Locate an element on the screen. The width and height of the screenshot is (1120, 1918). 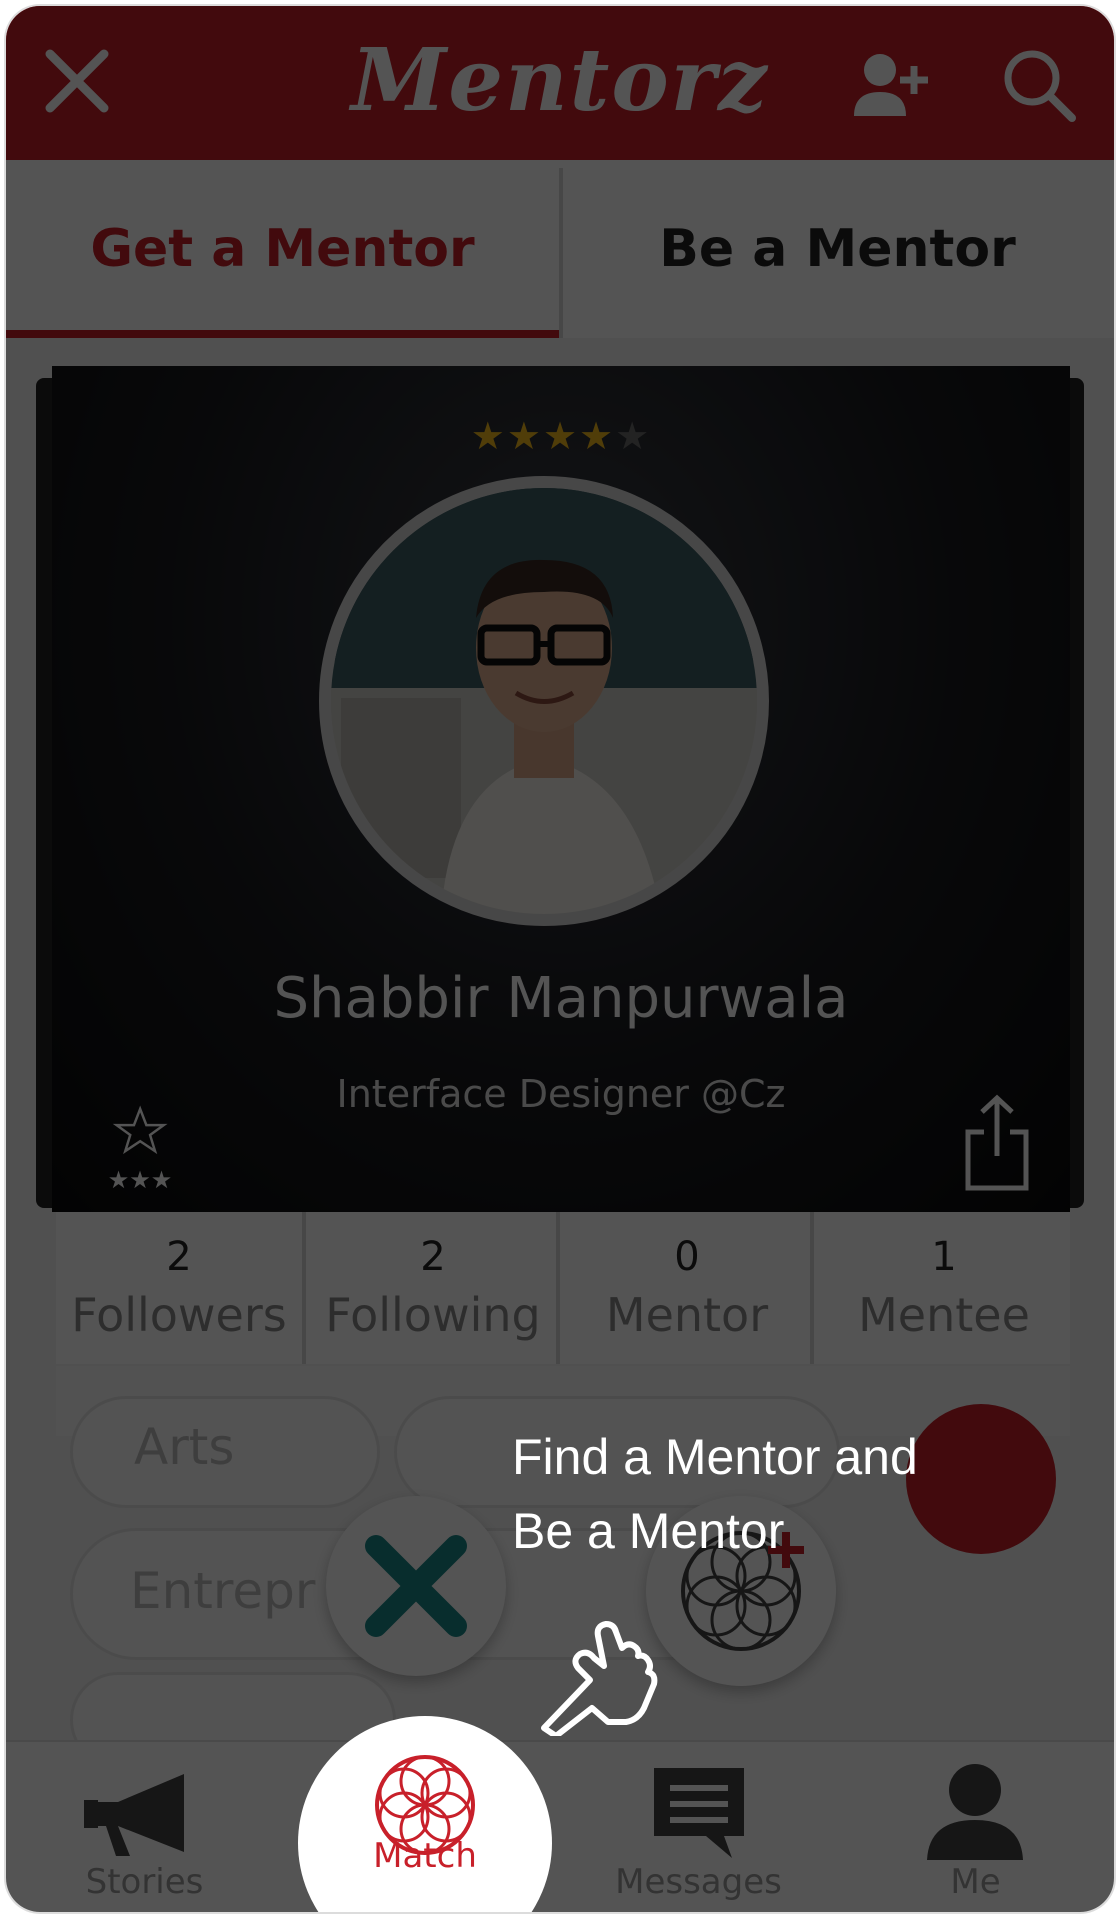
nav-me: Me is located at coordinates (975, 1827).